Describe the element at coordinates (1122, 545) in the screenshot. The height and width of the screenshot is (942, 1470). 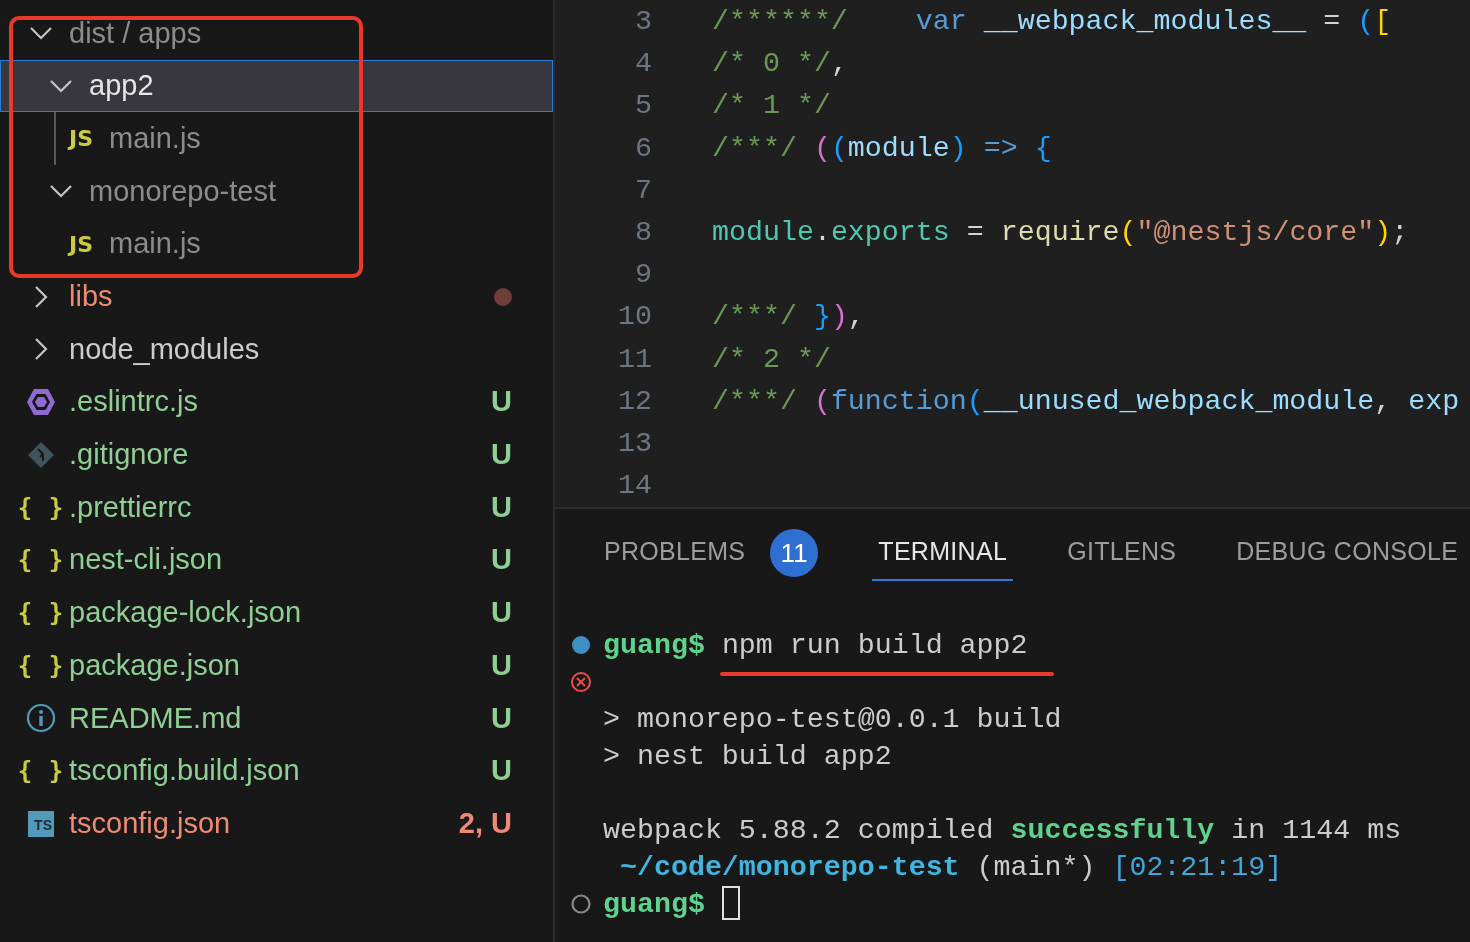
I see `panel-tab: GITLENS` at that location.